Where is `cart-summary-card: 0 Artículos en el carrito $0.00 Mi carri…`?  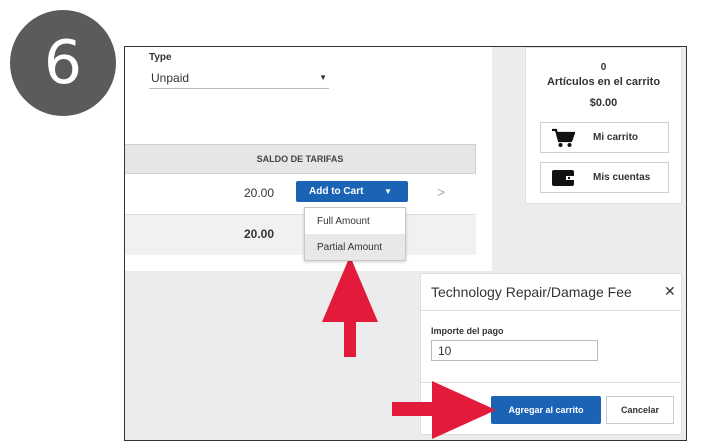 cart-summary-card: 0 Artículos en el carrito $0.00 Mi carri… is located at coordinates (603, 125).